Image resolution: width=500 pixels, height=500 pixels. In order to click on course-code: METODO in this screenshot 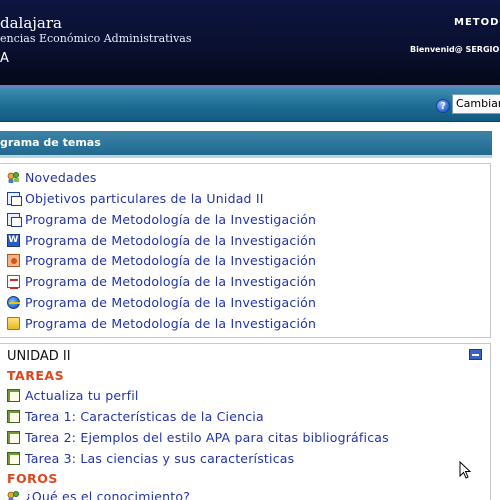, I will do `click(477, 22)`.